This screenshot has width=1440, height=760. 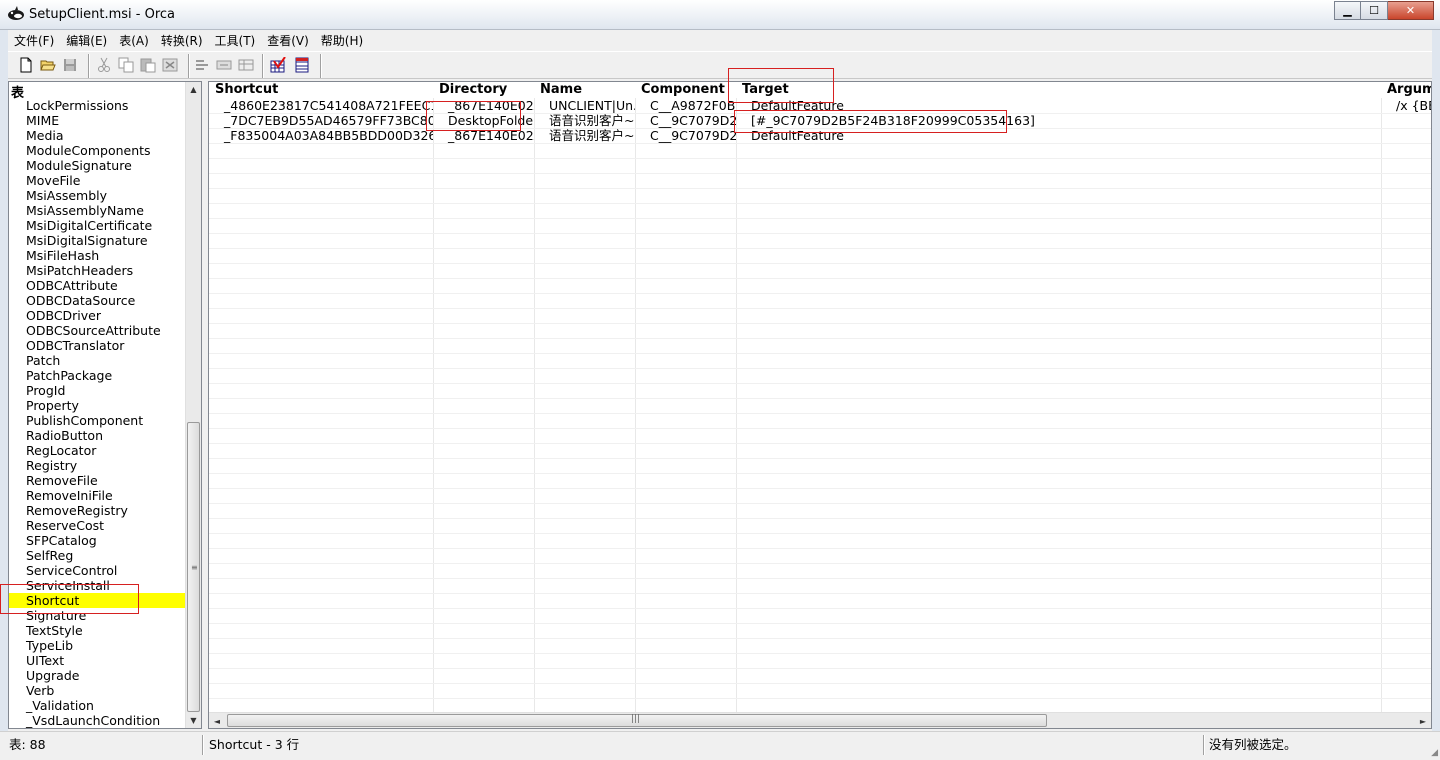 I want to click on table-list-item: ServiceControl, so click(x=98, y=570).